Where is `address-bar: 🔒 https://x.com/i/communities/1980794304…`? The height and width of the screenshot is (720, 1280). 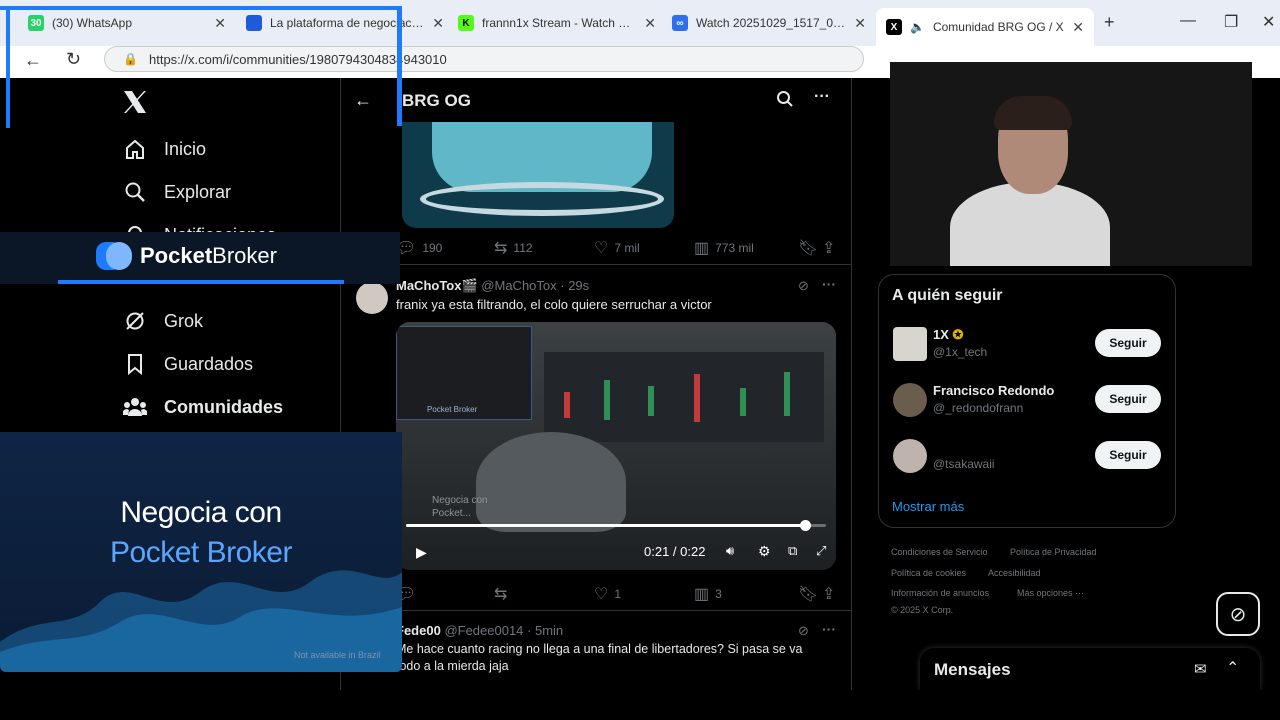 address-bar: 🔒 https://x.com/i/communities/1980794304… is located at coordinates (484, 59).